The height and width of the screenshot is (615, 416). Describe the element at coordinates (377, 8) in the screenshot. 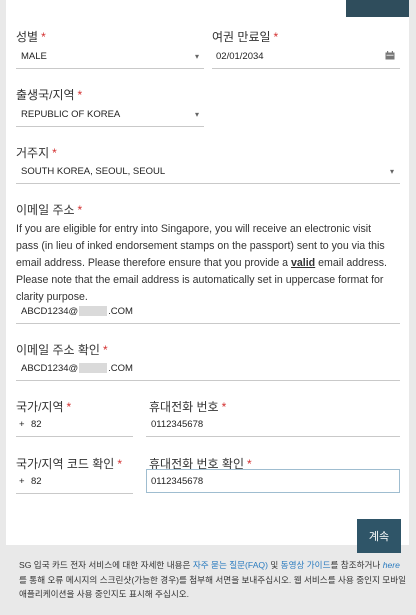

I see `top-button-edge` at that location.